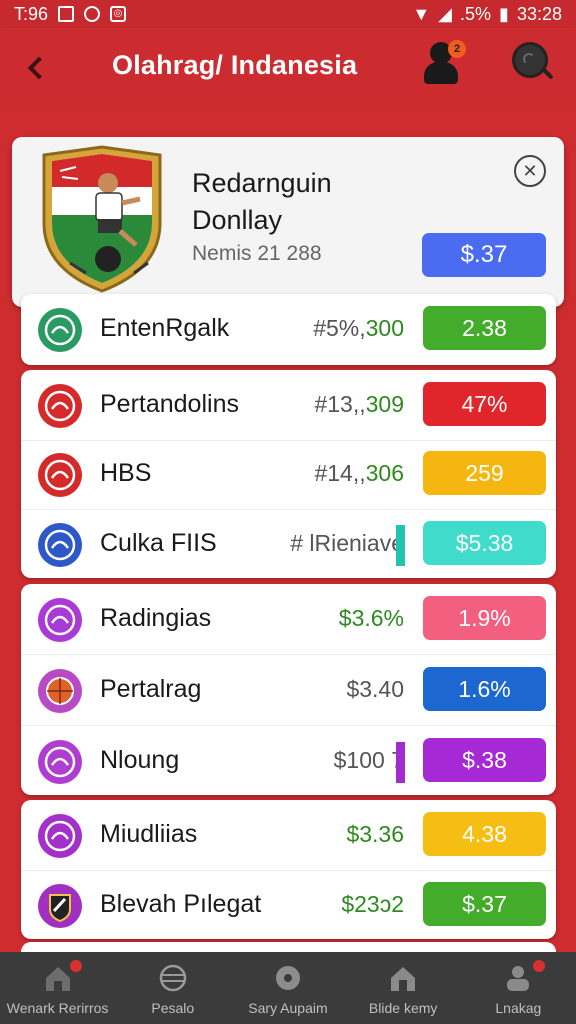 This screenshot has height=1024, width=576. I want to click on shield-icon, so click(60, 906).